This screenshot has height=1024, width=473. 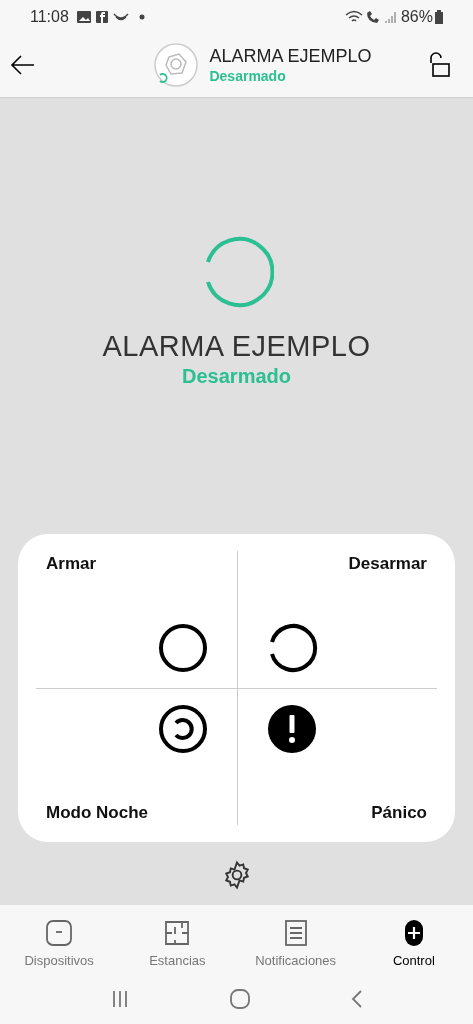 What do you see at coordinates (141, 16) in the screenshot?
I see `dot-icon` at bounding box center [141, 16].